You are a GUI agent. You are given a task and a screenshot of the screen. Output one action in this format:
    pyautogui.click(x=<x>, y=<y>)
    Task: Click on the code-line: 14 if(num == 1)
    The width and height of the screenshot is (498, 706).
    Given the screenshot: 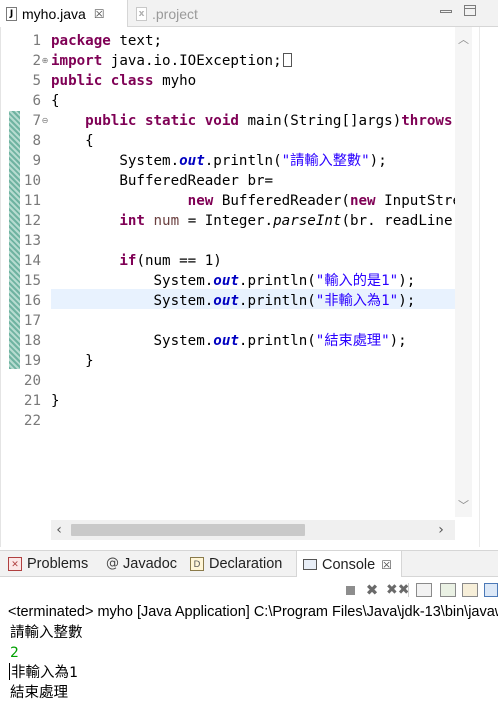 What is the action you would take?
    pyautogui.click(x=228, y=261)
    